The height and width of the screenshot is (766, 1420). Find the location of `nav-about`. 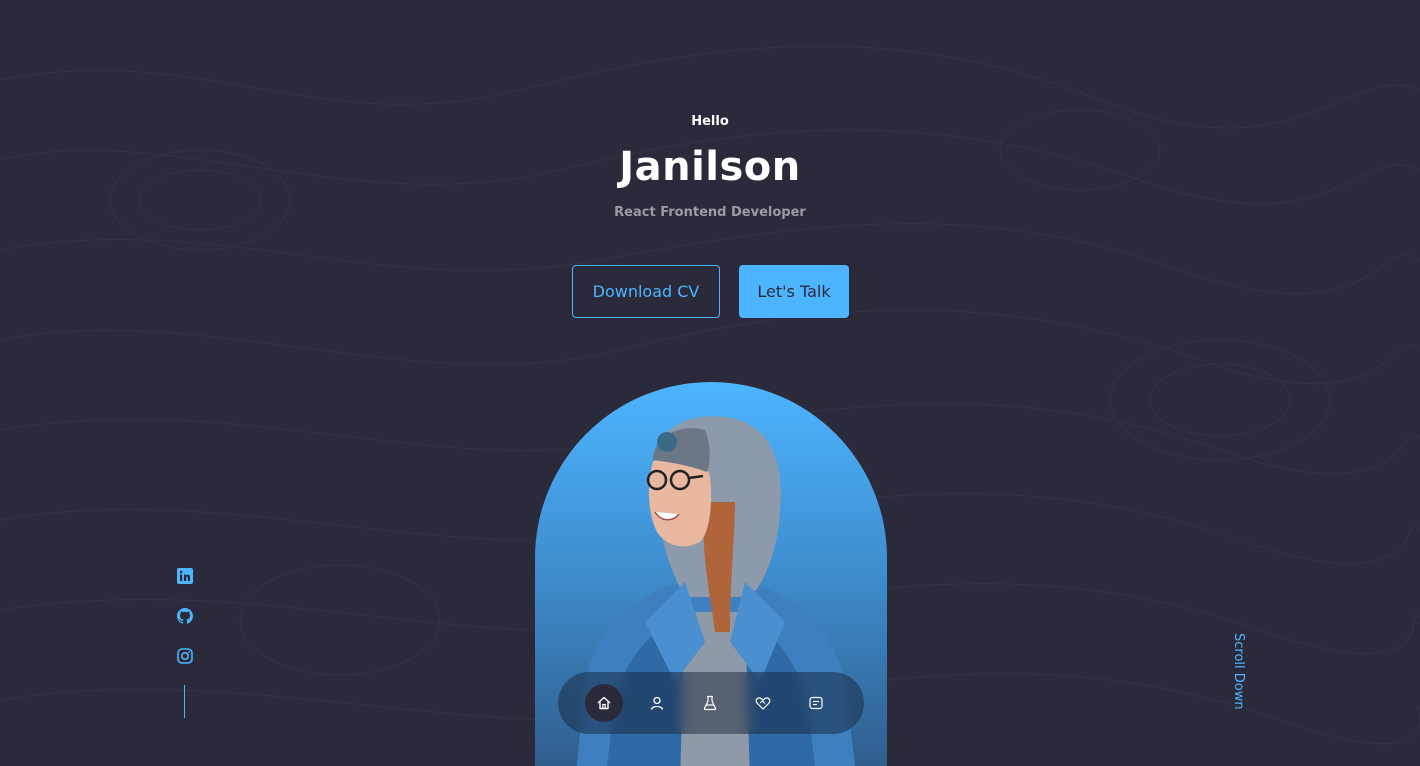

nav-about is located at coordinates (657, 703).